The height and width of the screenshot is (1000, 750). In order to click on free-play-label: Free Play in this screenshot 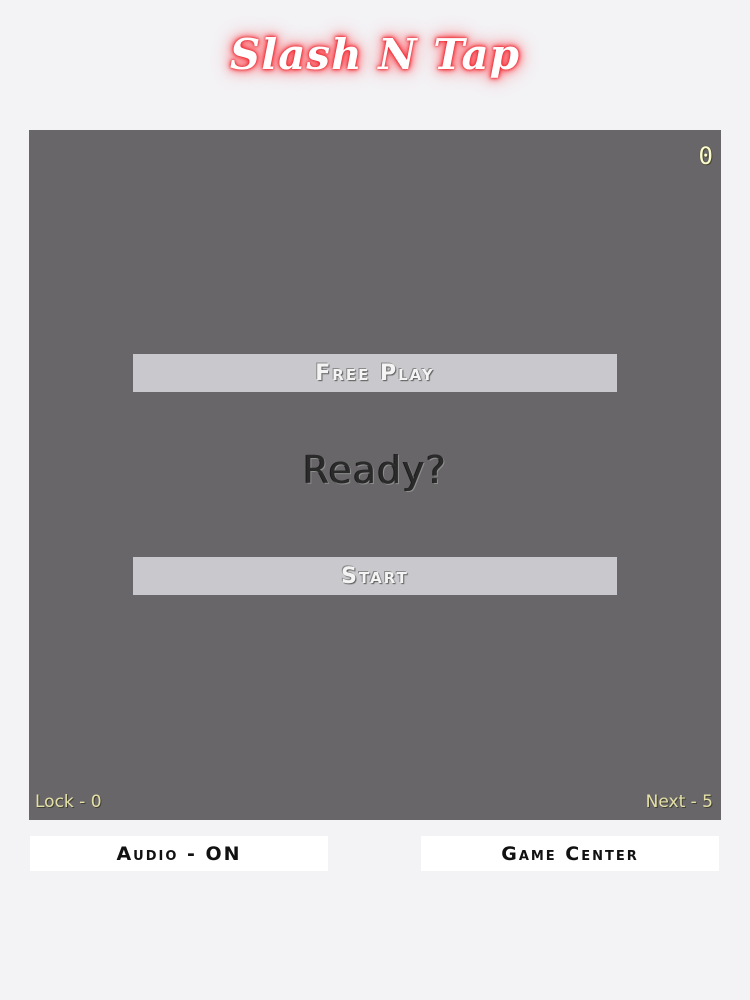, I will do `click(375, 373)`.